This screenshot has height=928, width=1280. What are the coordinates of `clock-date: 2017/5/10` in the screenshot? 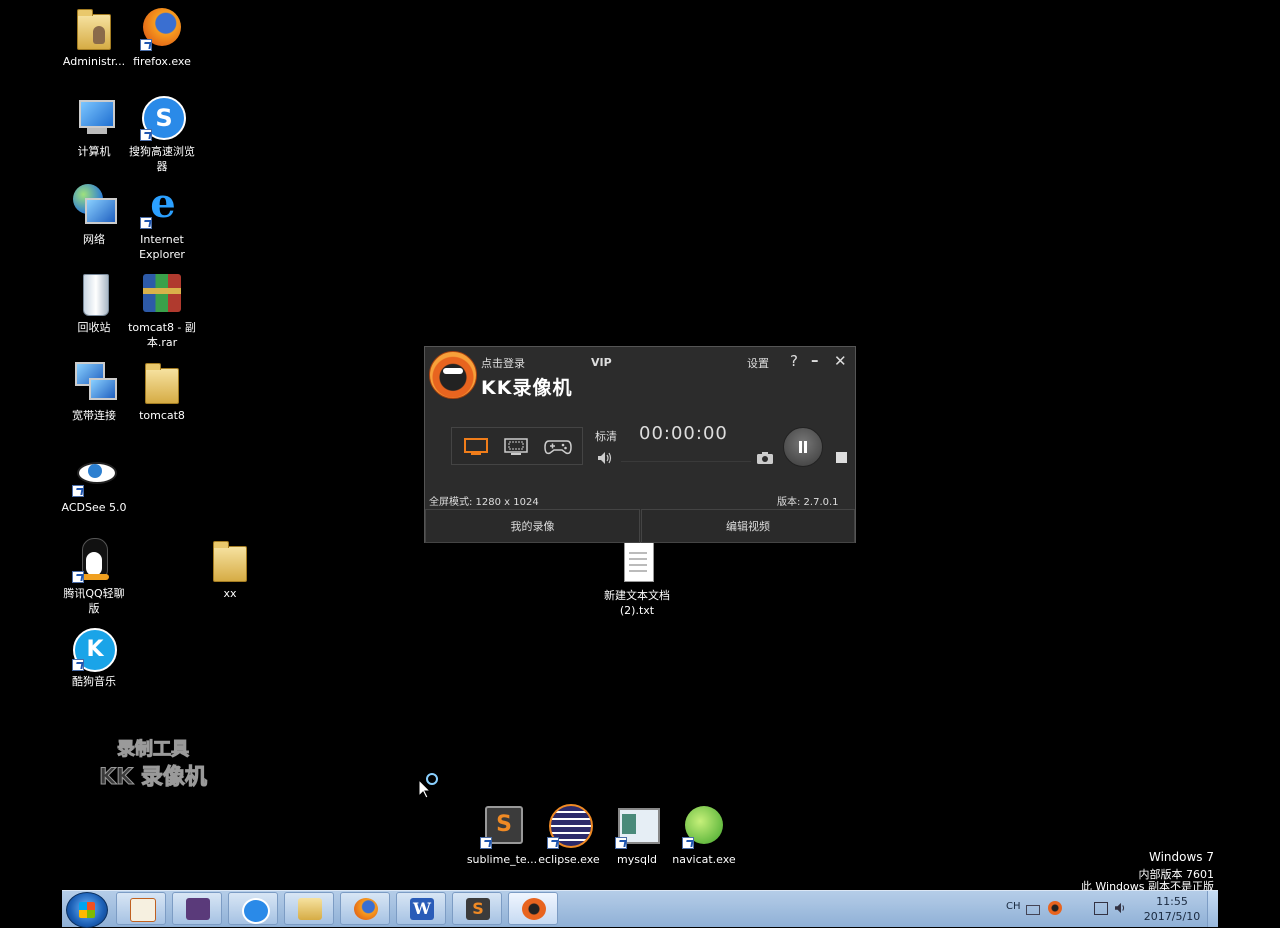 It's located at (1172, 916).